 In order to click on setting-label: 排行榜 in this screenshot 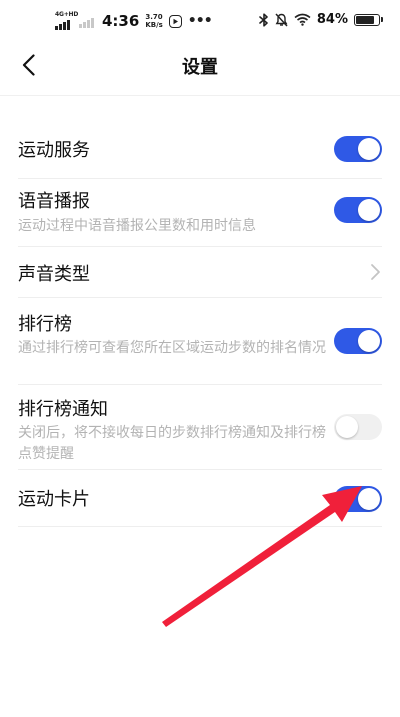, I will do `click(45, 324)`.